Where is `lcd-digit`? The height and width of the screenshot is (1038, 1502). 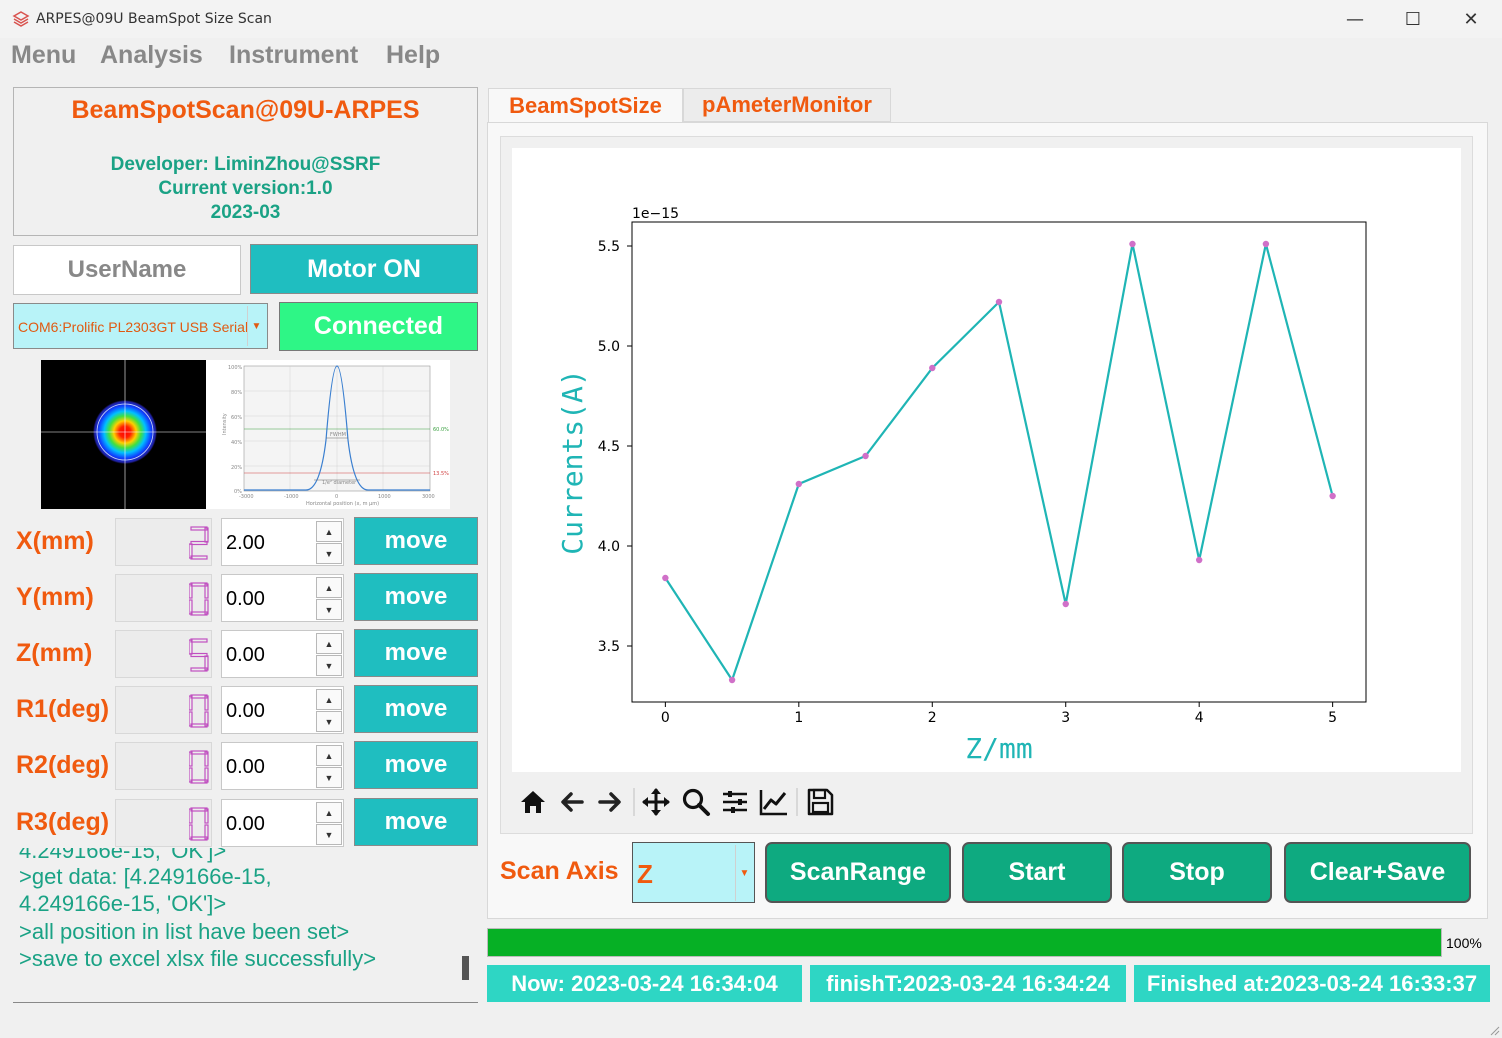
lcd-digit is located at coordinates (199, 655).